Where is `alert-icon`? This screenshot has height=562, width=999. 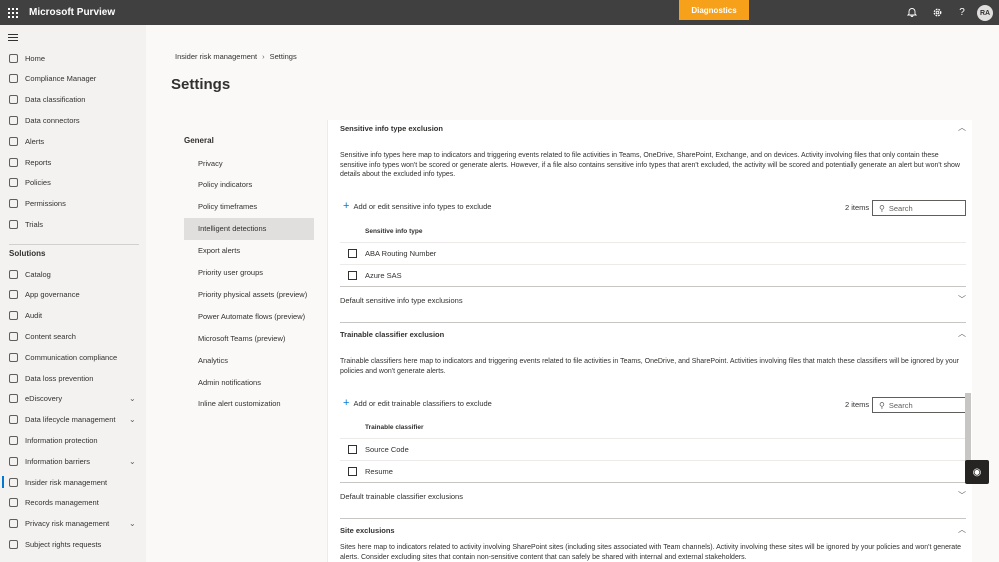 alert-icon is located at coordinates (13, 141).